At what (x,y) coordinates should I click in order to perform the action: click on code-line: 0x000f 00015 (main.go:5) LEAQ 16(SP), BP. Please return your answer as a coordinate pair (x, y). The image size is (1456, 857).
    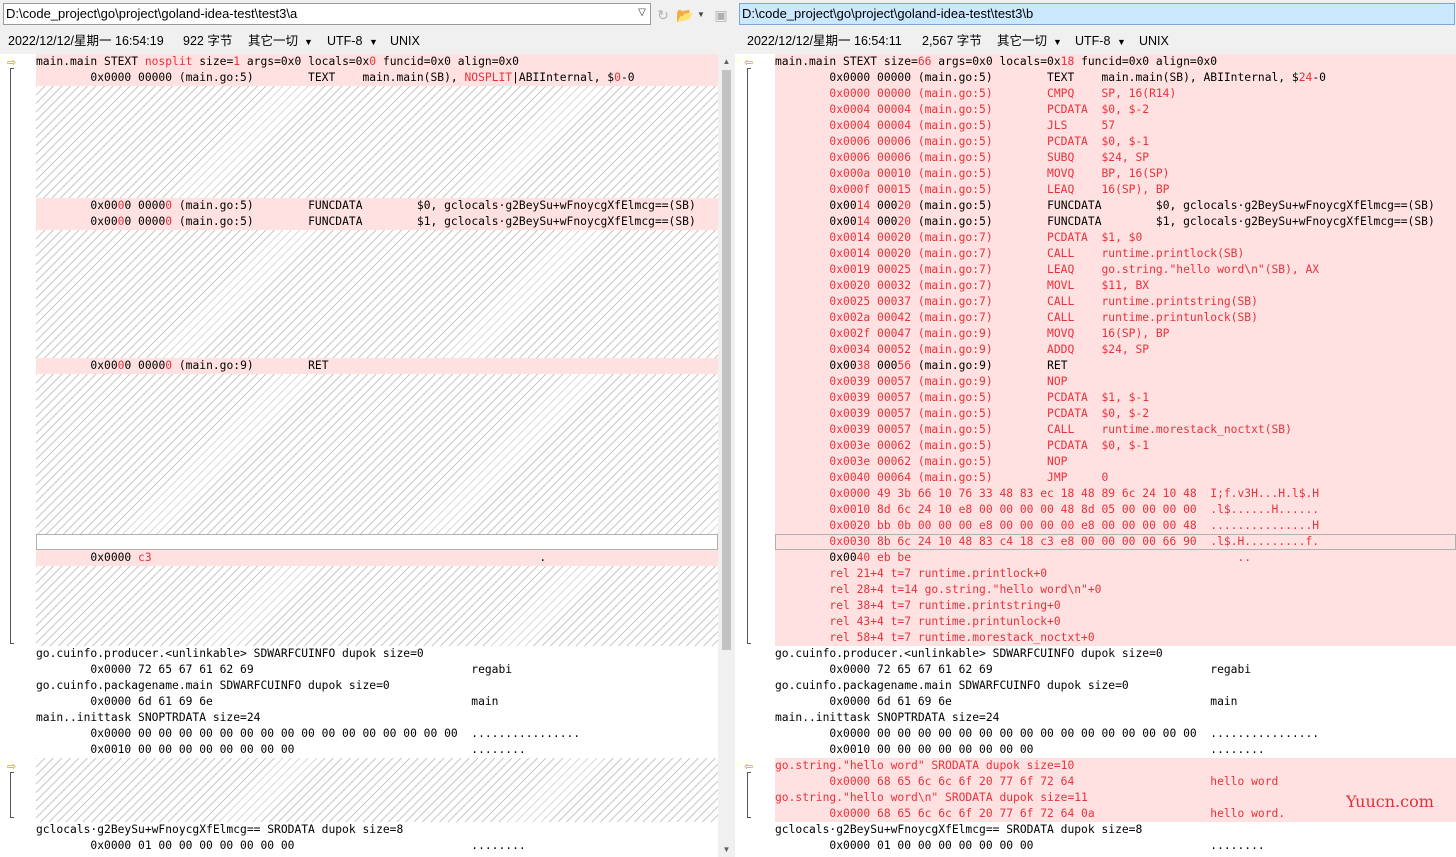
    Looking at the image, I should click on (972, 189).